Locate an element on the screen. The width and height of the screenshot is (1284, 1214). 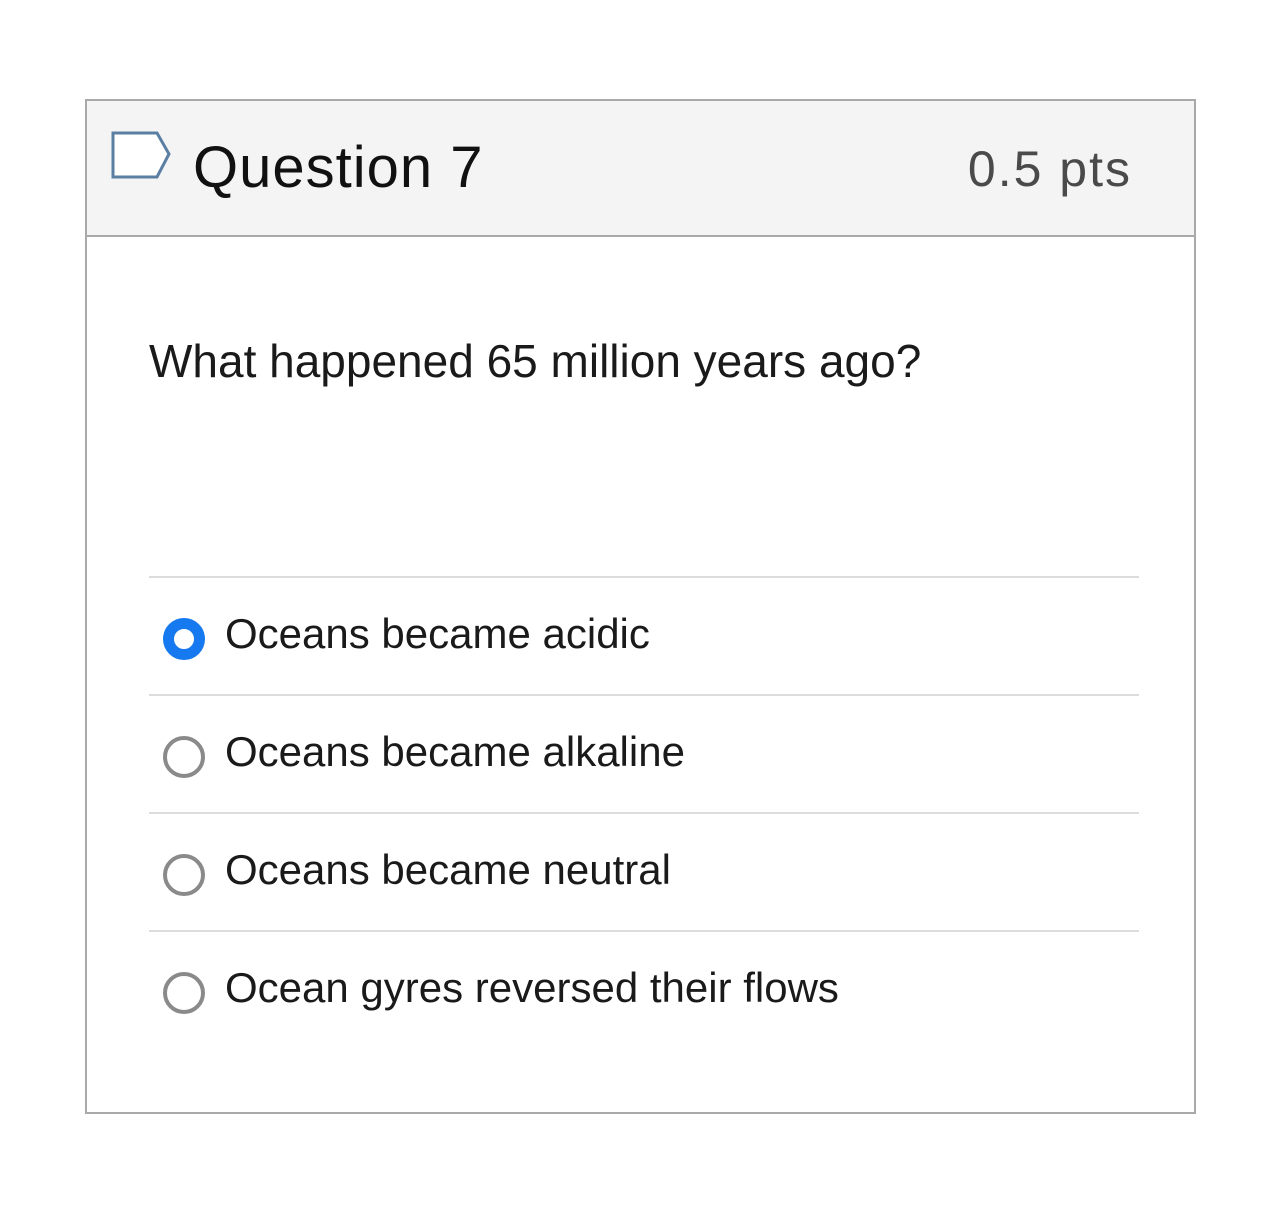
answer-label: Ocean gyres reversed their flows is located at coordinates (532, 988).